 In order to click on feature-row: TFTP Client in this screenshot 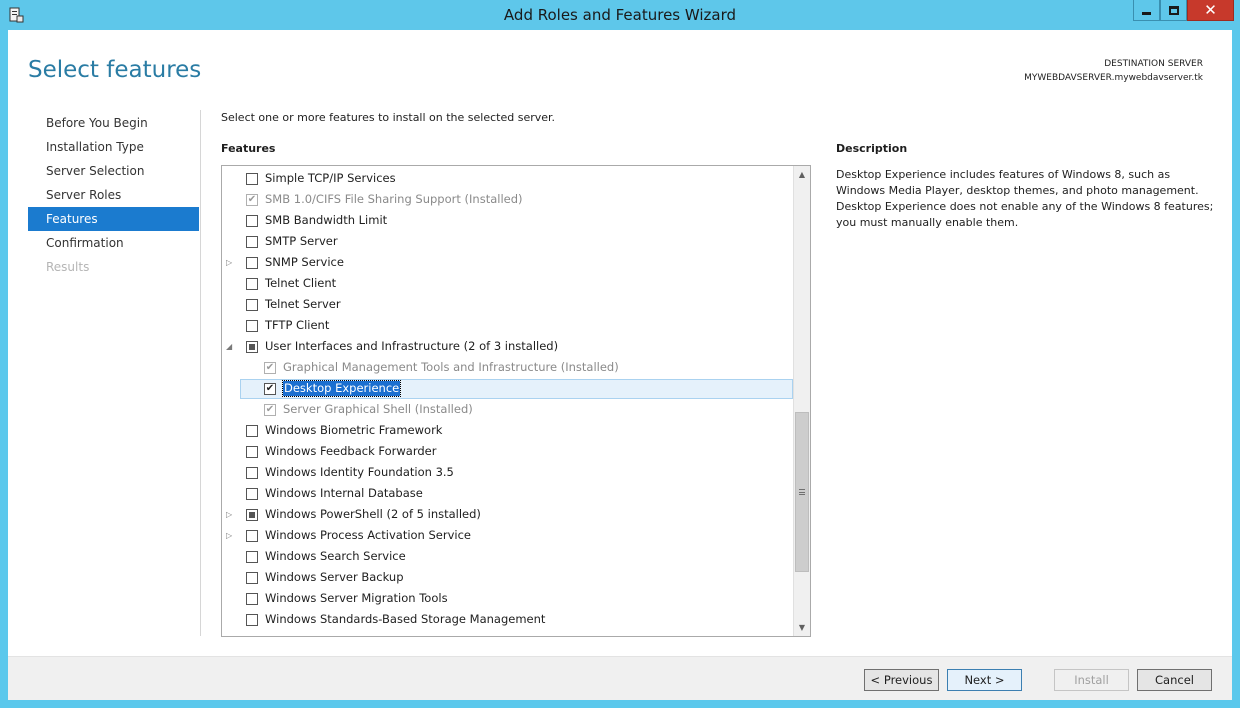, I will do `click(507, 325)`.